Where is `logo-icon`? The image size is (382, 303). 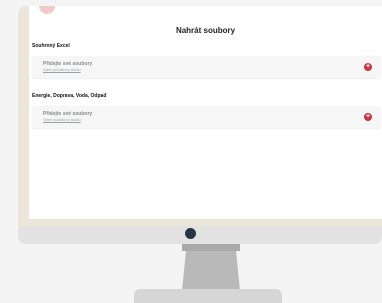 logo-icon is located at coordinates (47, 10).